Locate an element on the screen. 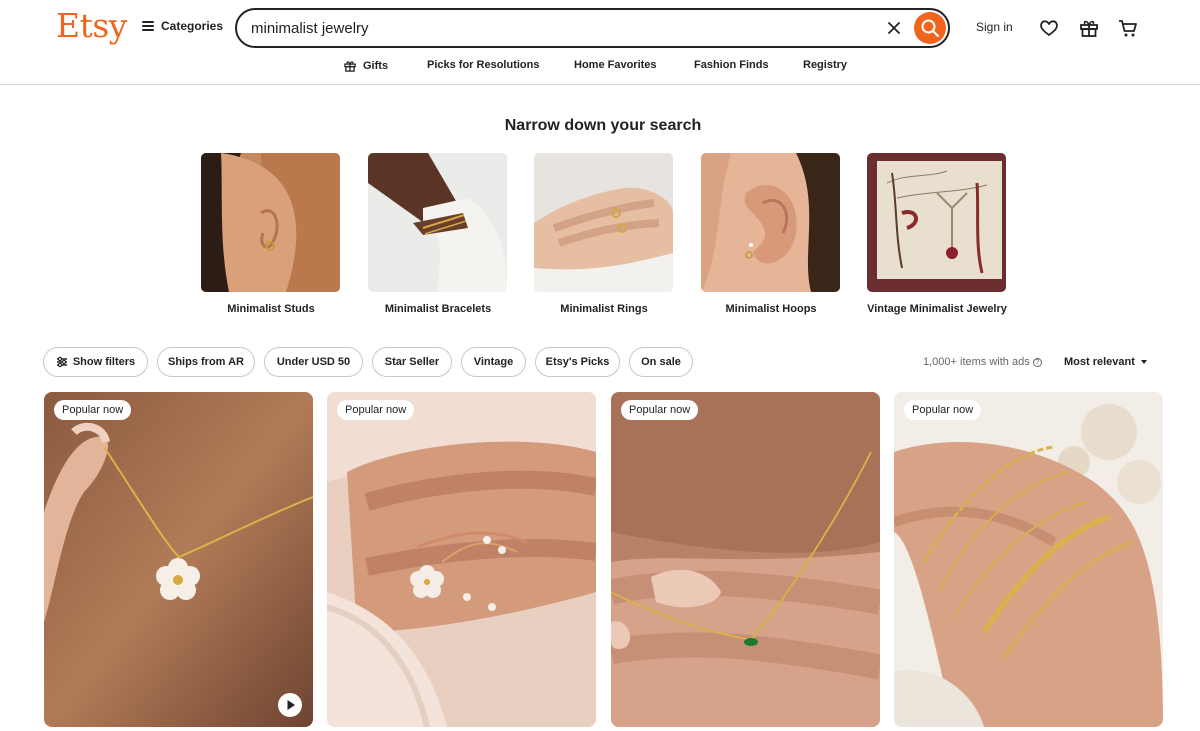 This screenshot has width=1200, height=731. search-icon is located at coordinates (930, 28).